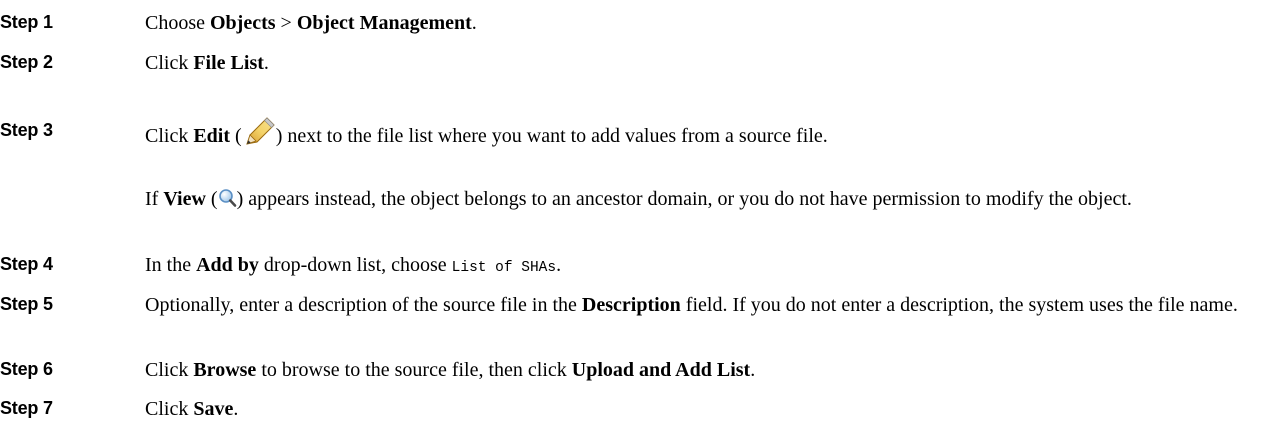 This screenshot has width=1283, height=438. What do you see at coordinates (154, 199) in the screenshot?
I see `text-fragment: If` at bounding box center [154, 199].